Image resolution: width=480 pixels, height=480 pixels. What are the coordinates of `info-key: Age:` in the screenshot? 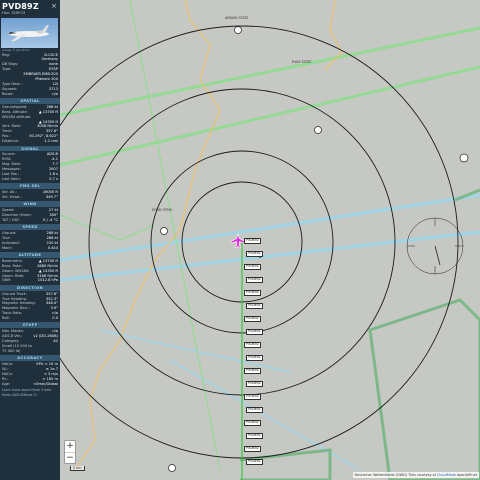 It's located at (6, 383).